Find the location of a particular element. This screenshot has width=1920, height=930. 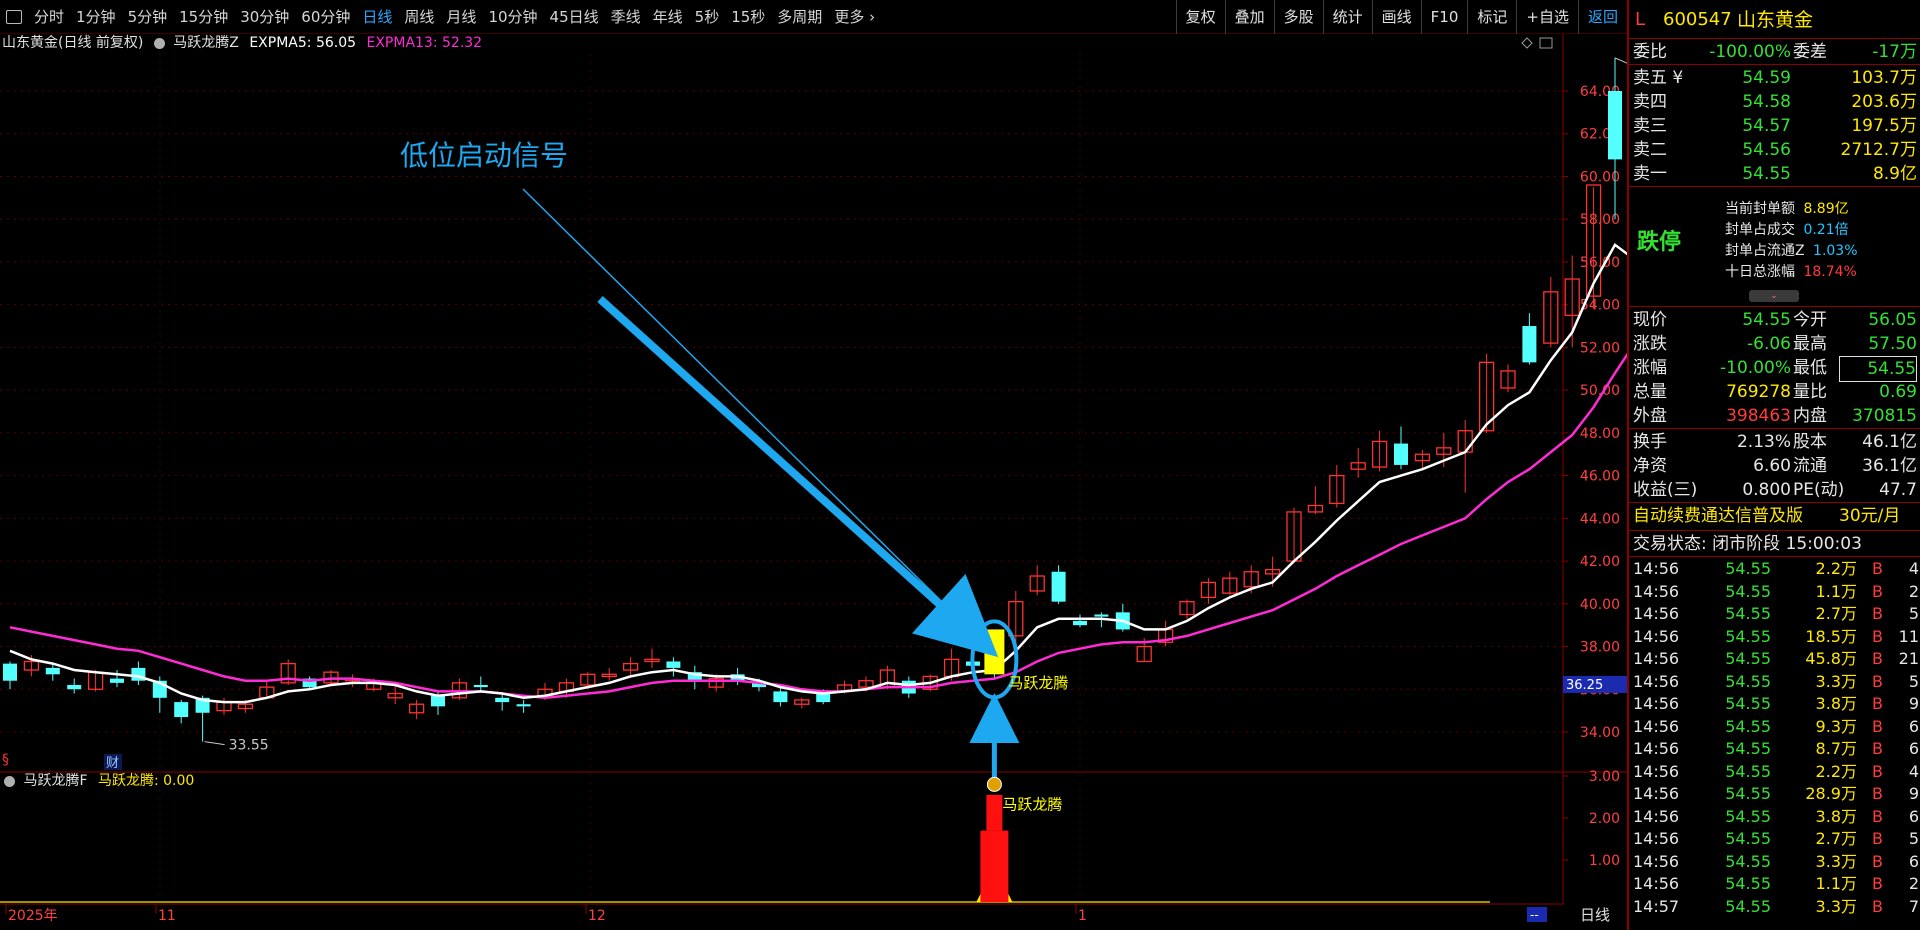

tick-row: 14:56 54.55 8.7万 B 6 is located at coordinates (1776, 748).